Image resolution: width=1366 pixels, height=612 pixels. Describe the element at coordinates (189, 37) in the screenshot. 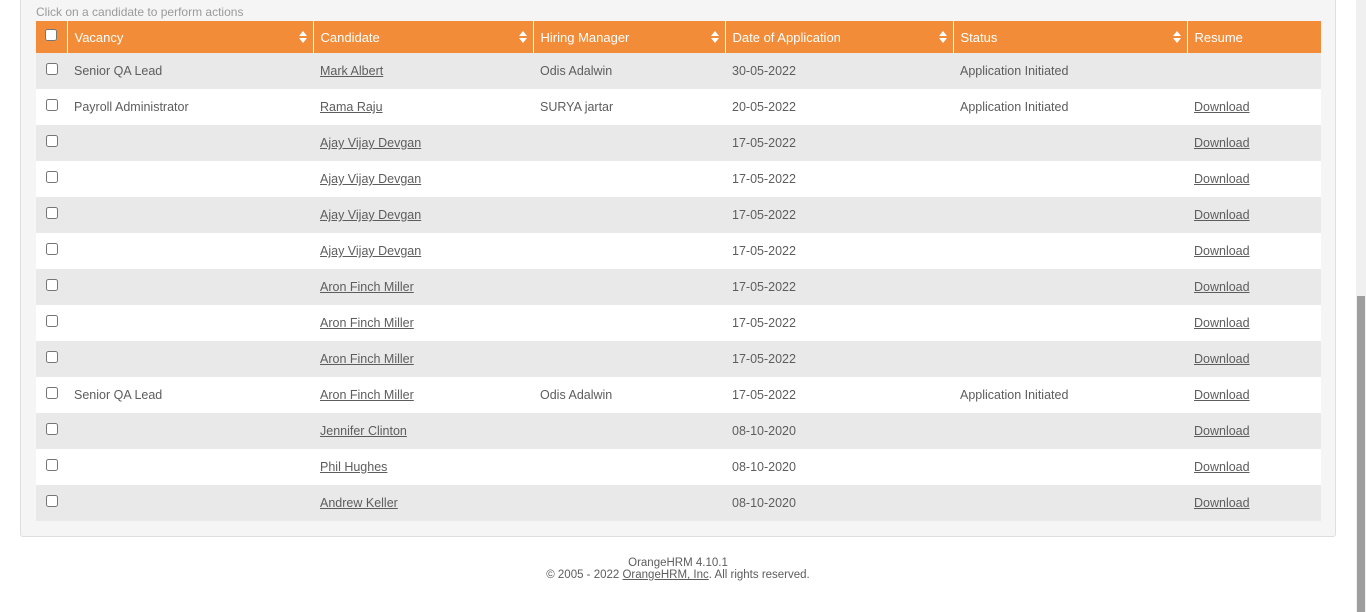

I see `column-header-vacancy: Vacancy` at that location.